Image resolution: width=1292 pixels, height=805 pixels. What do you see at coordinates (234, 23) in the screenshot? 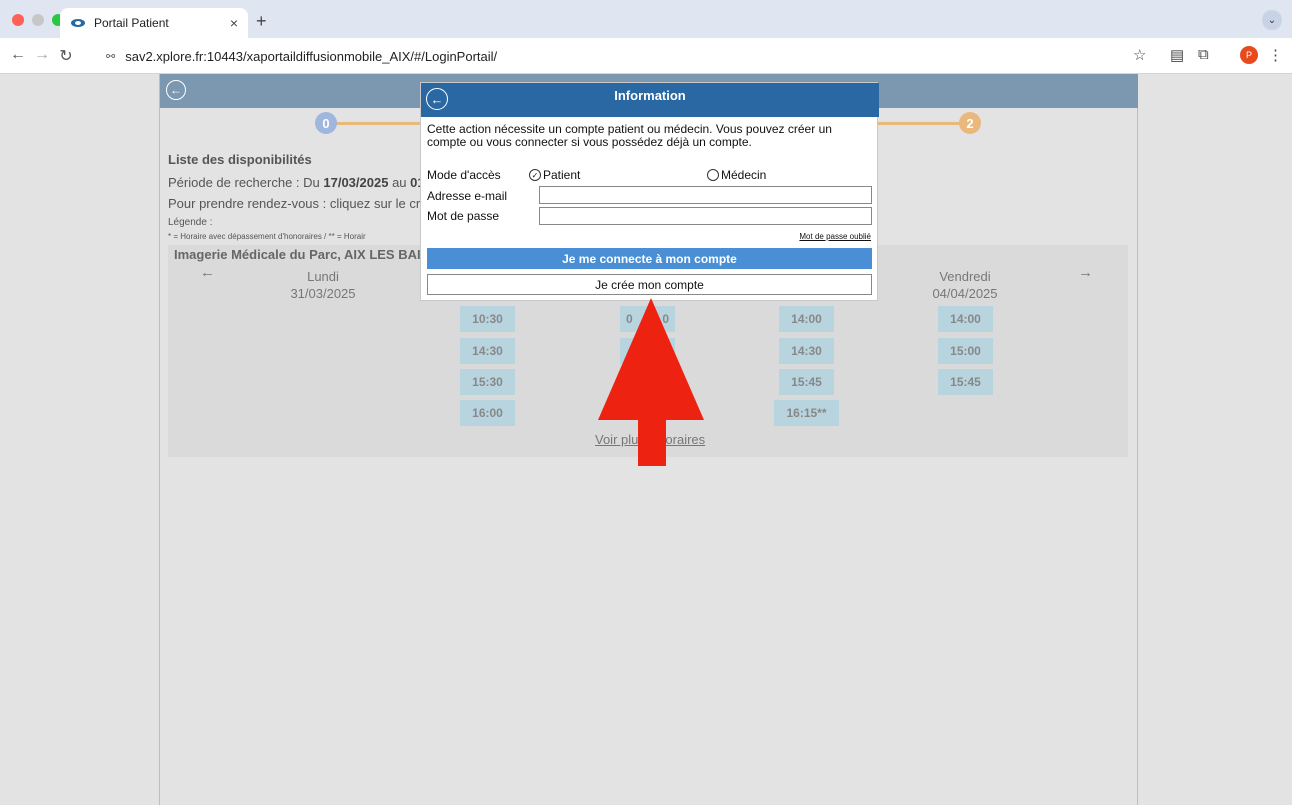
I see `tab-close-icon: ×` at bounding box center [234, 23].